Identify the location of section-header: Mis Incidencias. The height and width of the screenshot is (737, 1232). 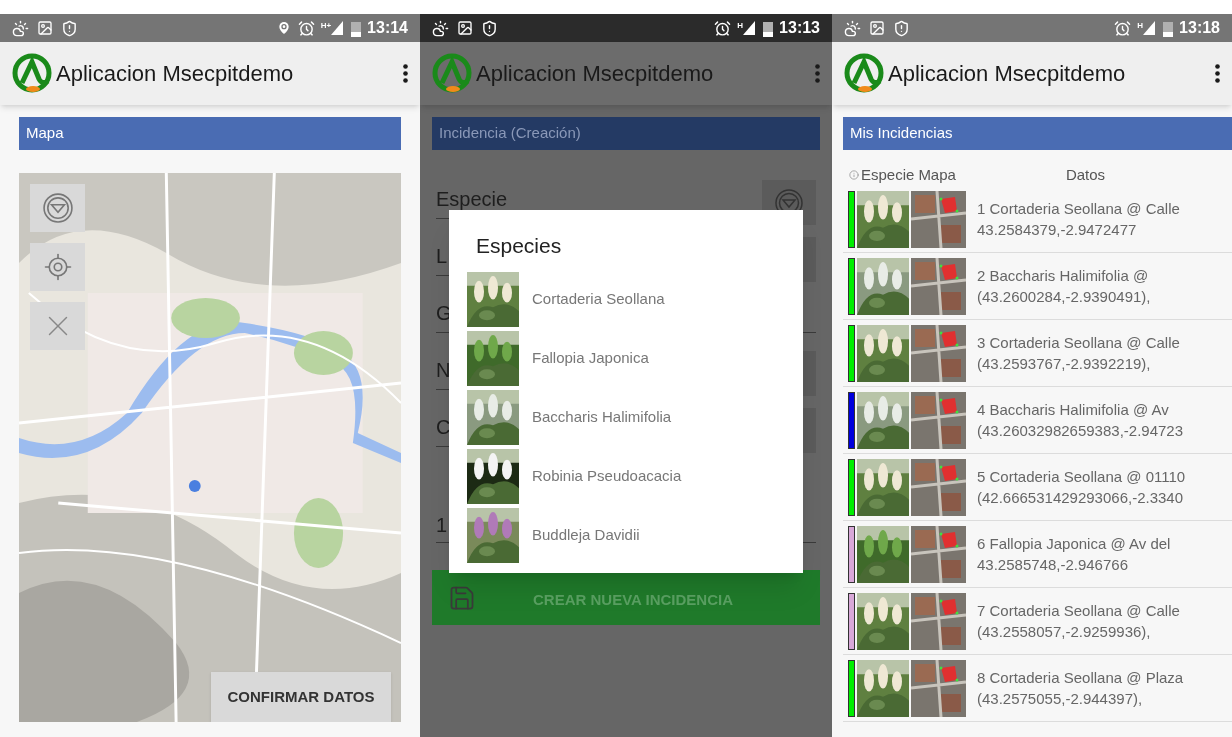
(1037, 133).